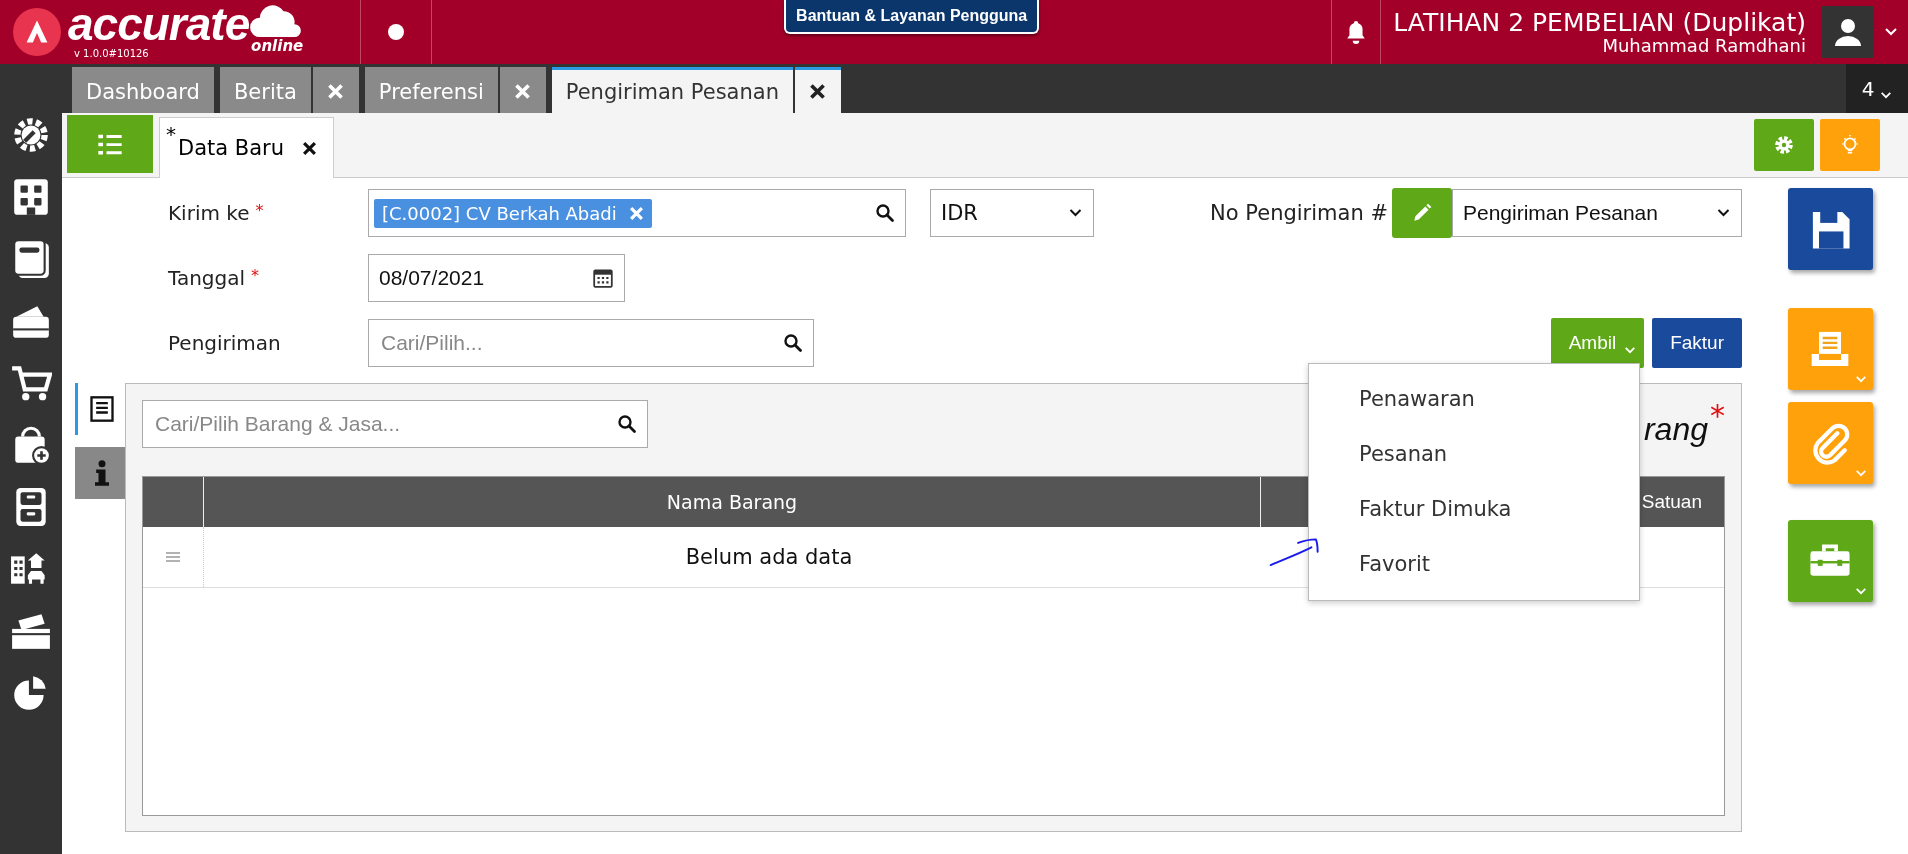 The height and width of the screenshot is (854, 1908). I want to click on logo-icon, so click(37, 32).